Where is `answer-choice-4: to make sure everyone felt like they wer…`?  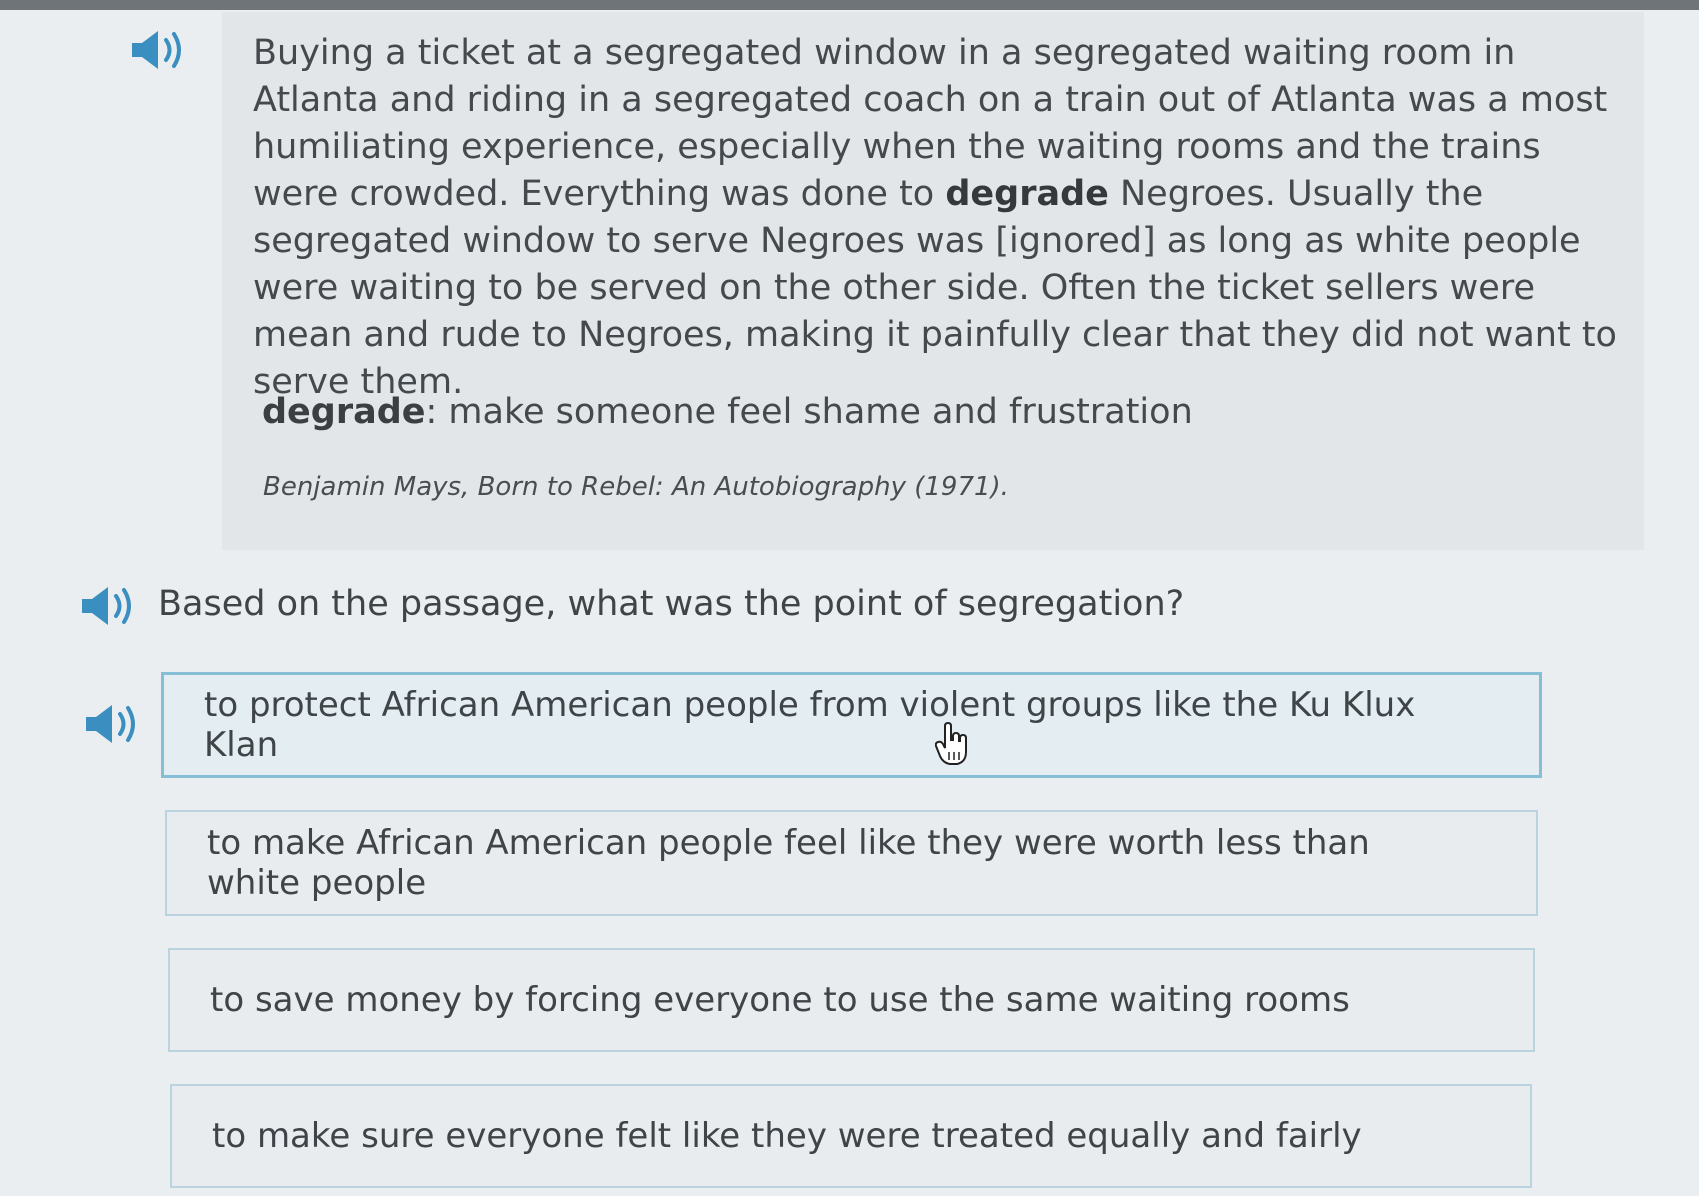
answer-choice-4: to make sure everyone felt like they wer… is located at coordinates (851, 1136).